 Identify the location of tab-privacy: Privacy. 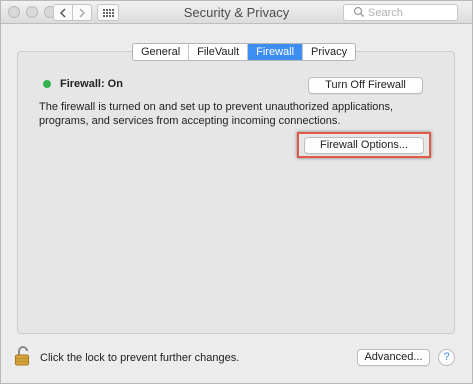
(329, 52).